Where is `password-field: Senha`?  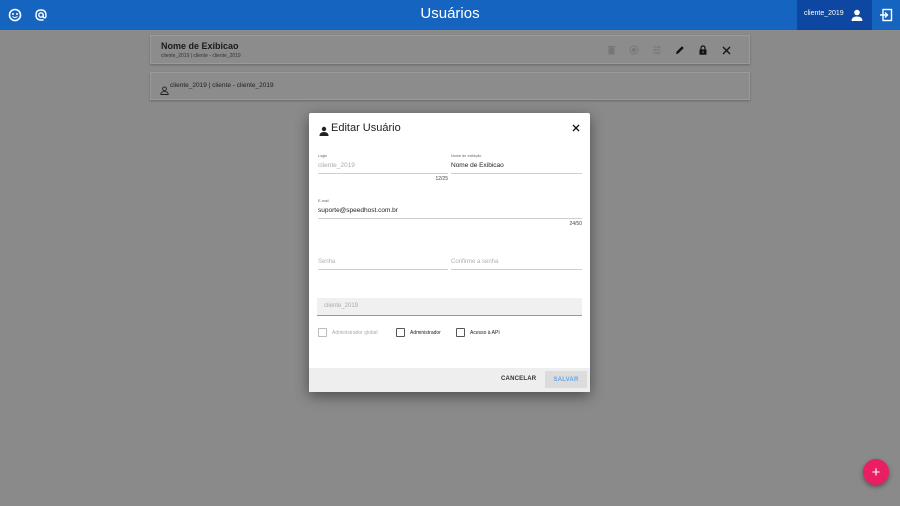 password-field: Senha is located at coordinates (383, 264).